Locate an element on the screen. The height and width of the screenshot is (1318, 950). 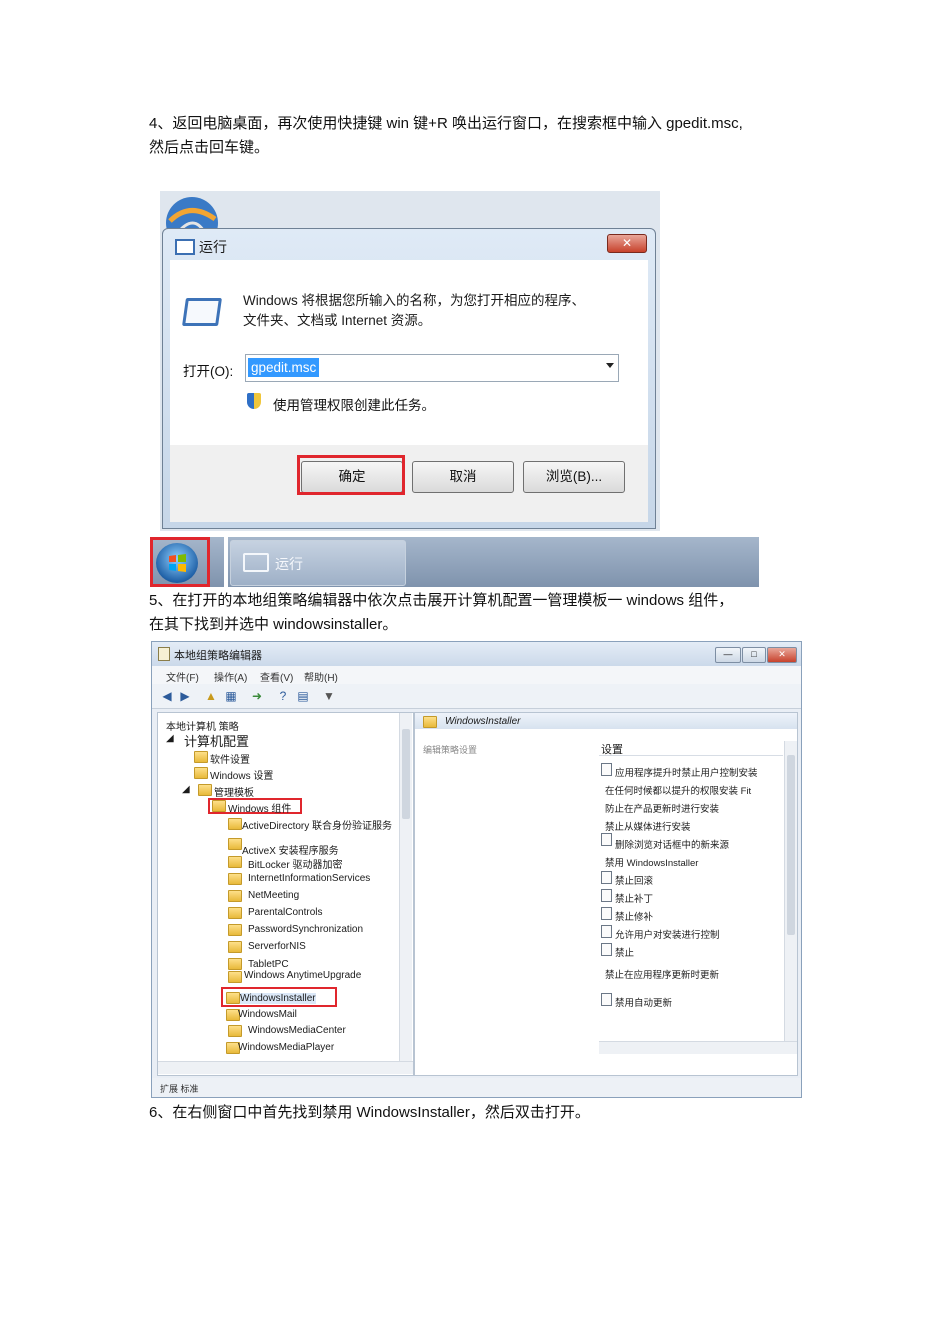
help-icon: ? is located at coordinates (283, 696).